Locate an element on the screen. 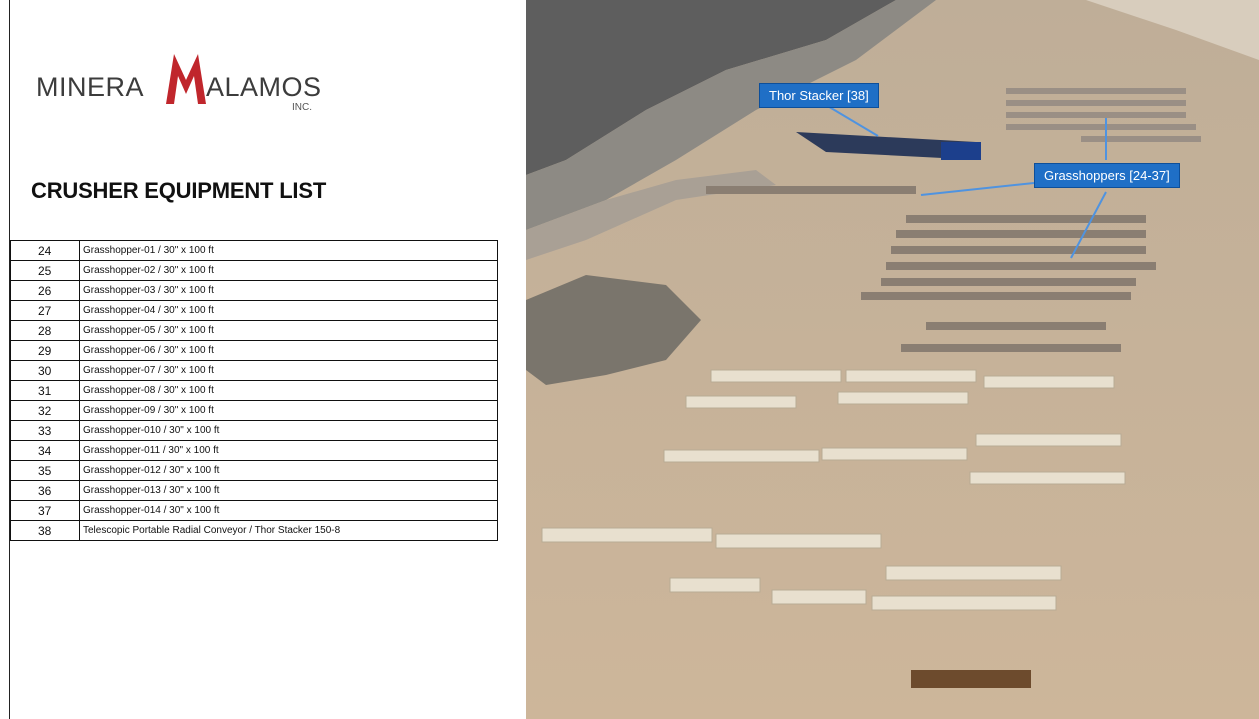 The height and width of the screenshot is (719, 1259). equipment-description: Grasshopper-013 / 30" x 100 ft is located at coordinates (288, 490).